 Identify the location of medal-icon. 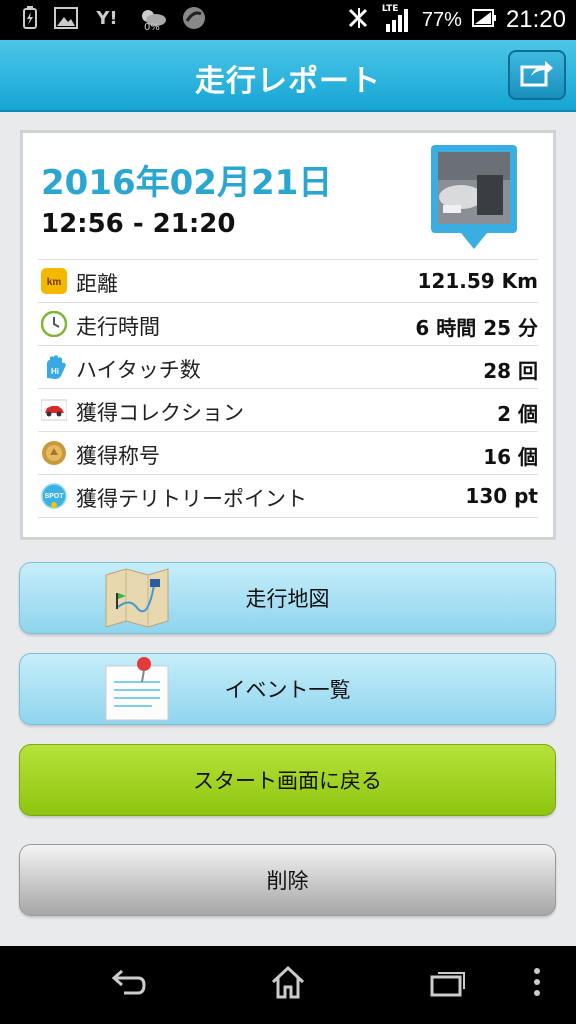
(54, 453).